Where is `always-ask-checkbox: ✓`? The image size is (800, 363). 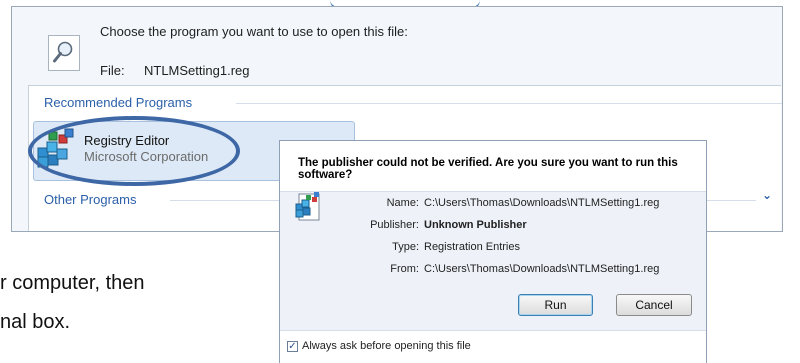 always-ask-checkbox: ✓ is located at coordinates (292, 346).